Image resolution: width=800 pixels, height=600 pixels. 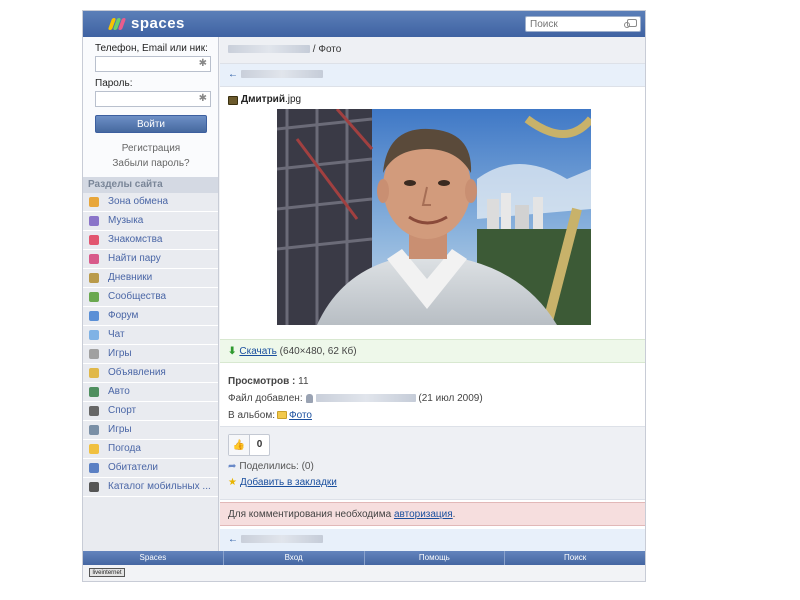 What do you see at coordinates (94, 202) in the screenshot?
I see `grid-icon` at bounding box center [94, 202].